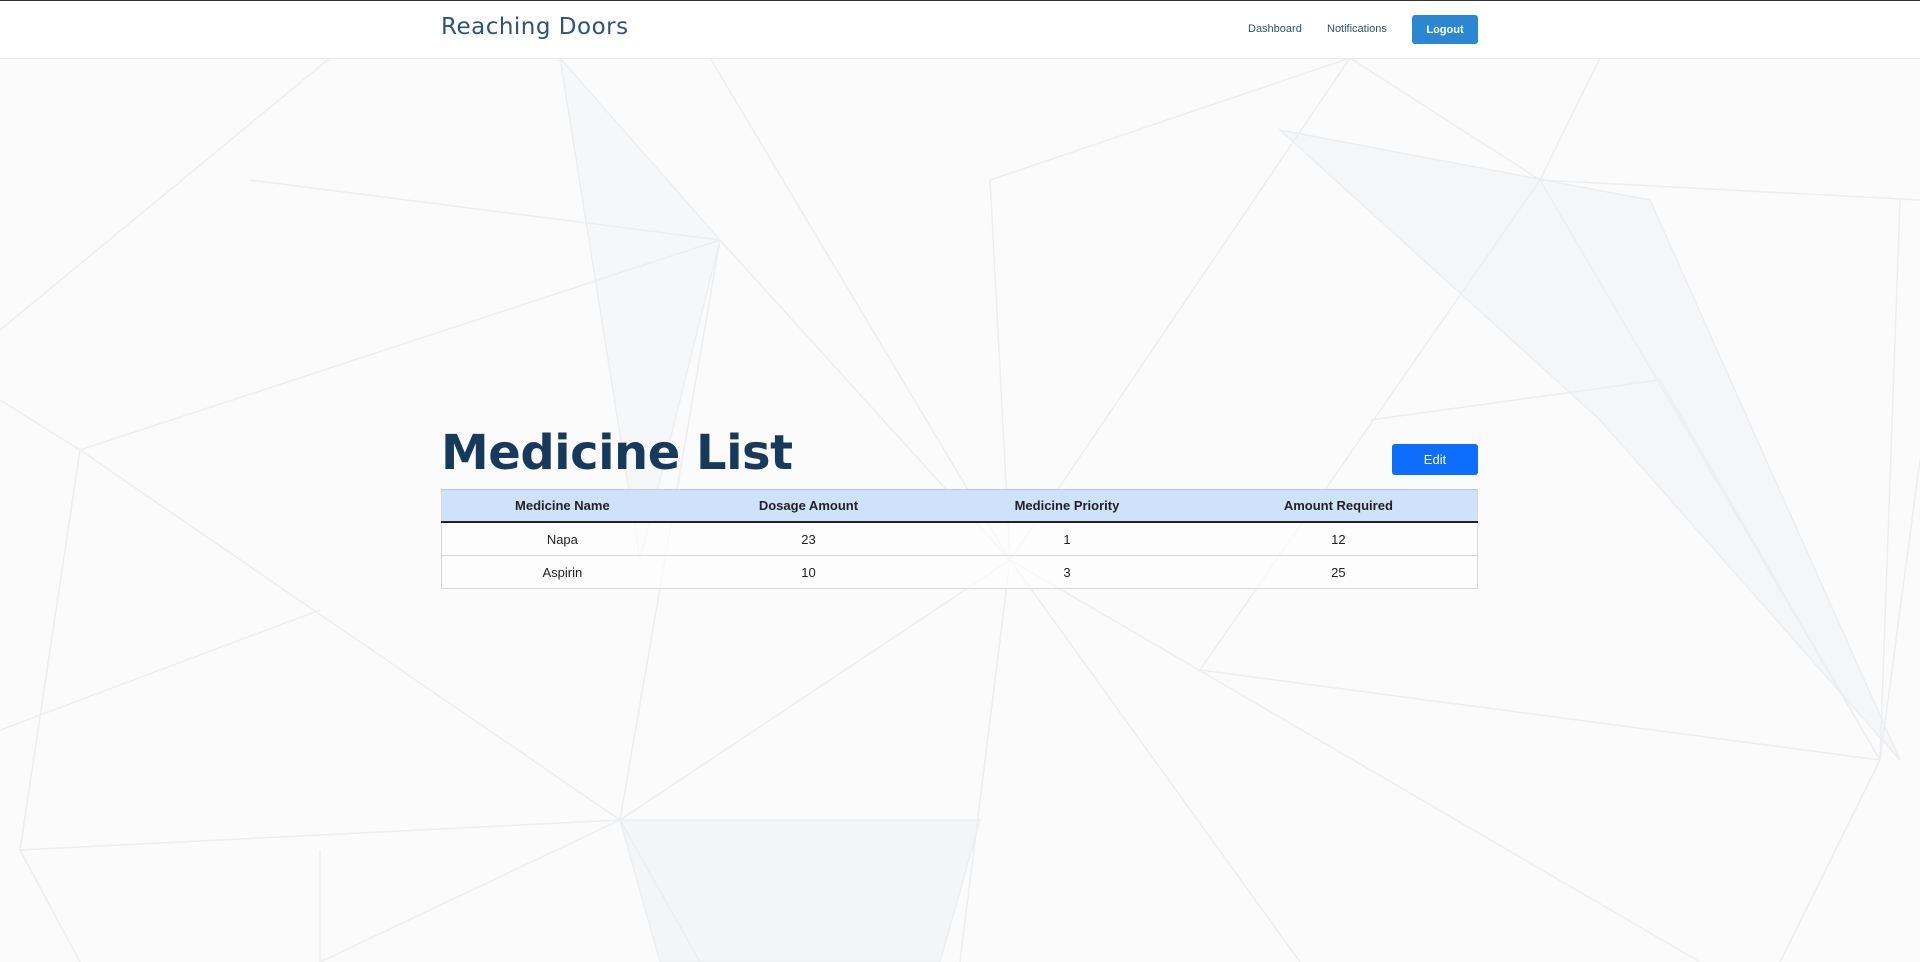 The image size is (1920, 962). I want to click on brand-logo: Reaching Doors, so click(535, 27).